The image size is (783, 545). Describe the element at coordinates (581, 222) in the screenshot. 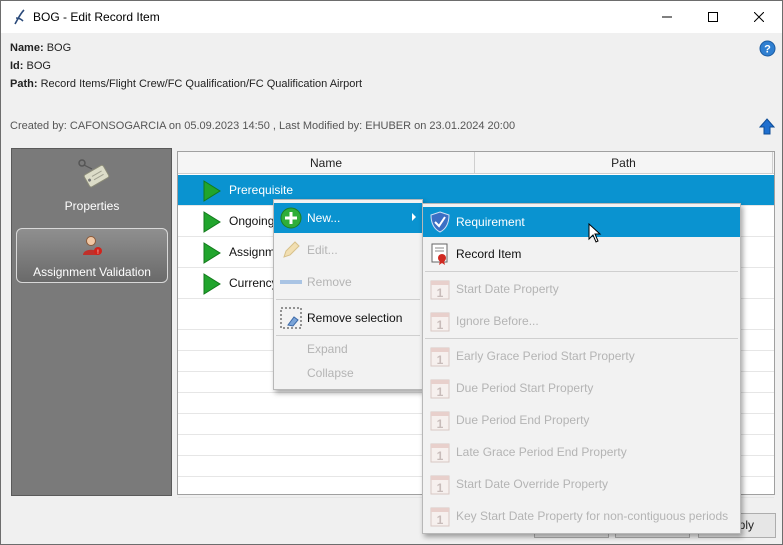

I see `submenu-item-requirement: Requirement` at that location.